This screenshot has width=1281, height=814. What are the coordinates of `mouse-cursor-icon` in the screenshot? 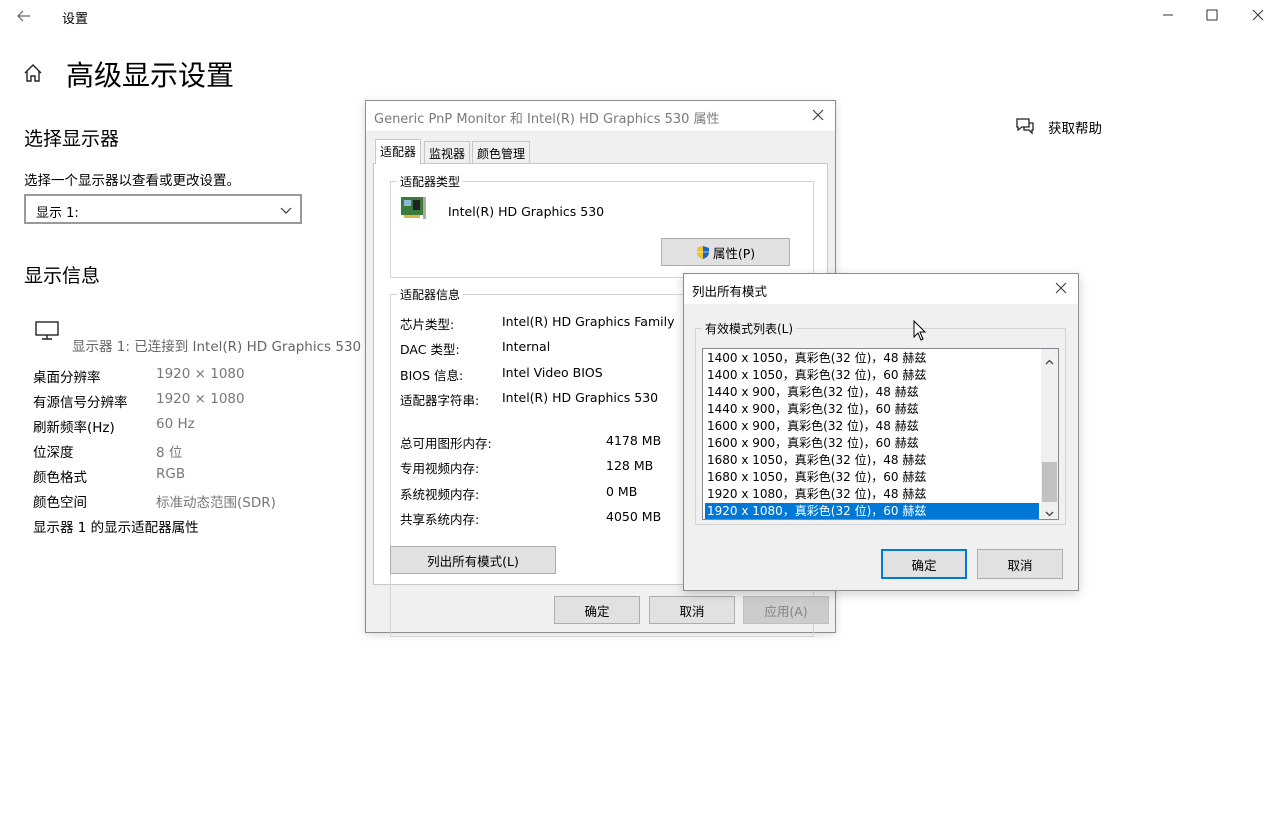 It's located at (920, 330).